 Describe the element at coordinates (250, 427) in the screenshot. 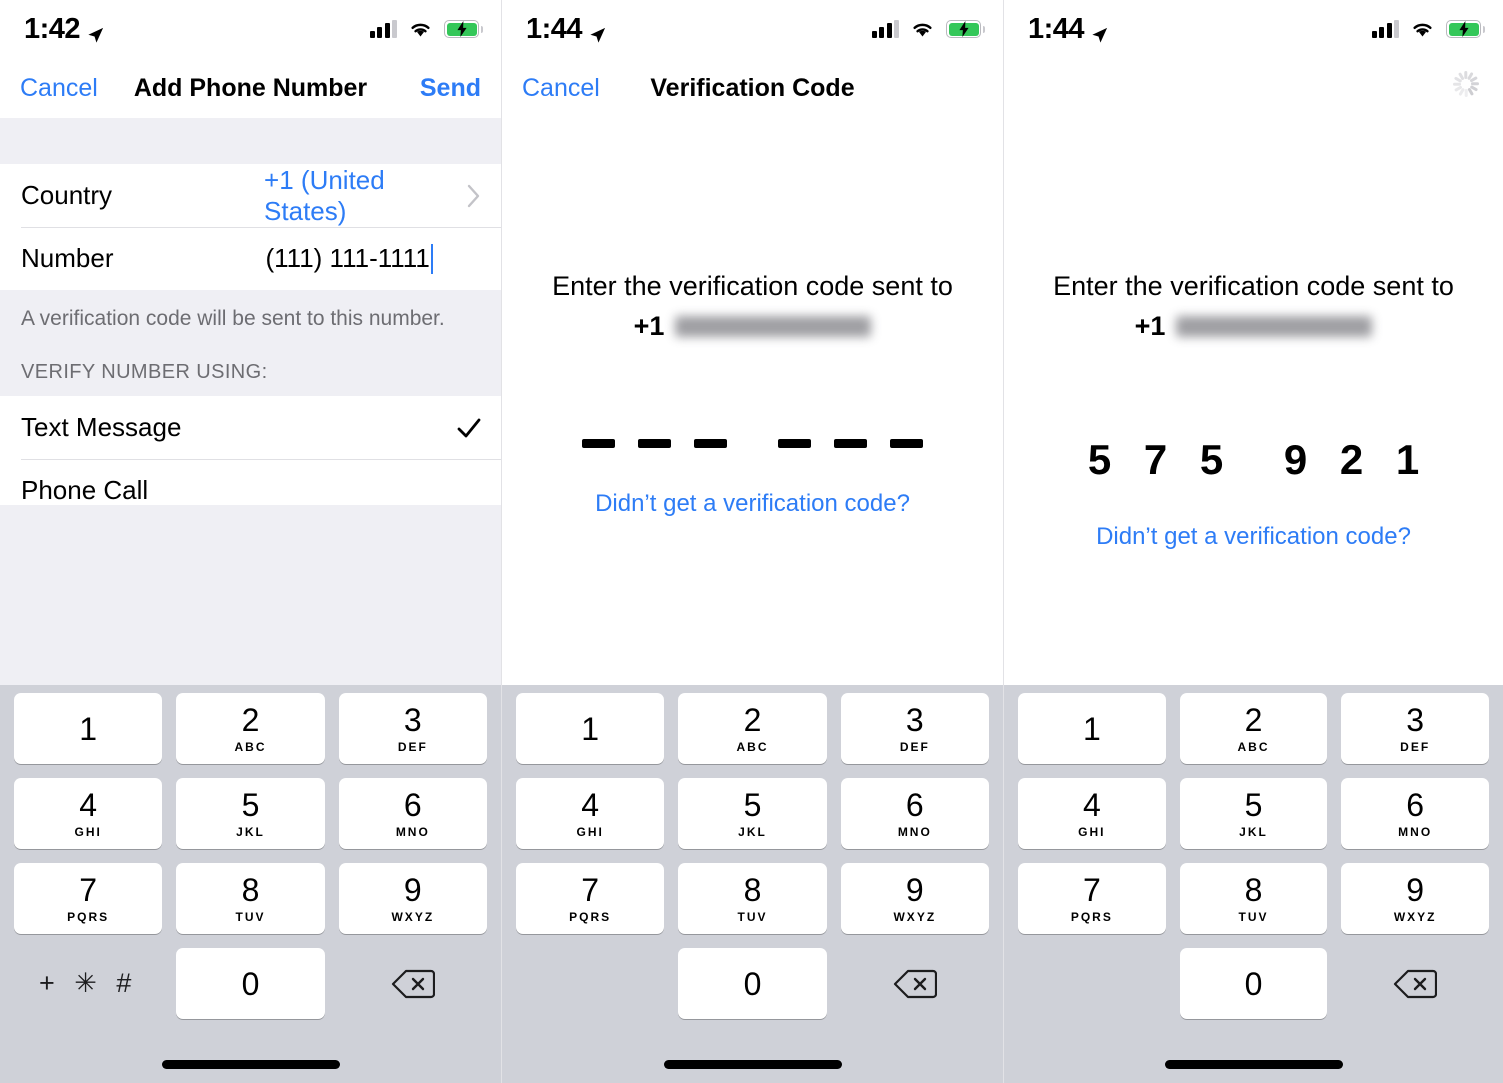

I see `option-text-message: Text Message` at that location.